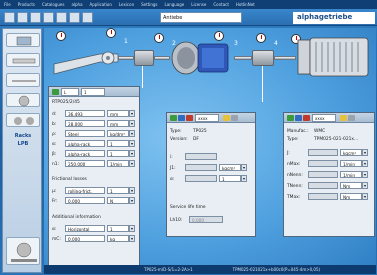  I want to click on l10-input: 0.000, so click(206, 219).